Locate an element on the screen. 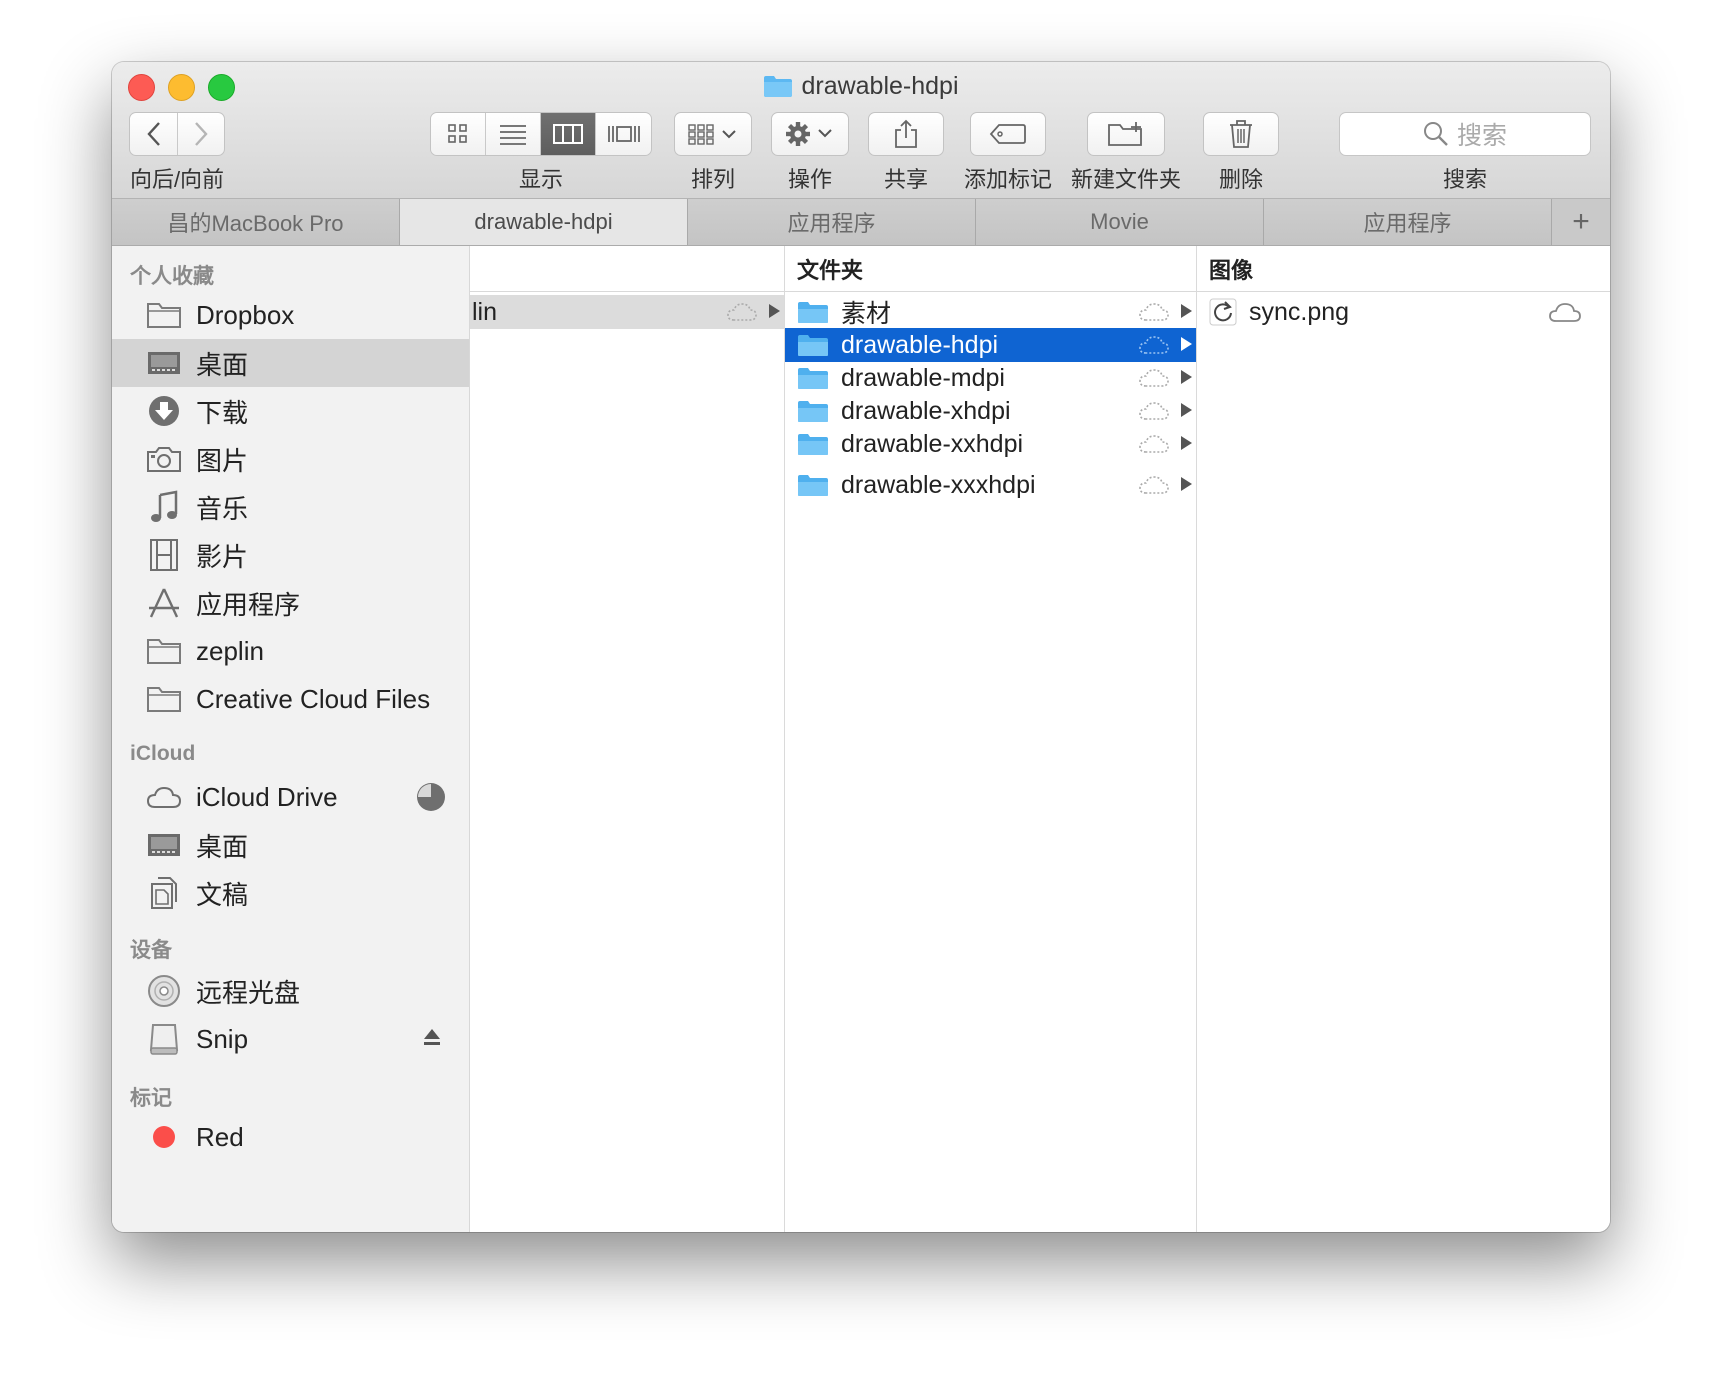 The height and width of the screenshot is (1384, 1712). tab-movie: Movie is located at coordinates (1120, 222).